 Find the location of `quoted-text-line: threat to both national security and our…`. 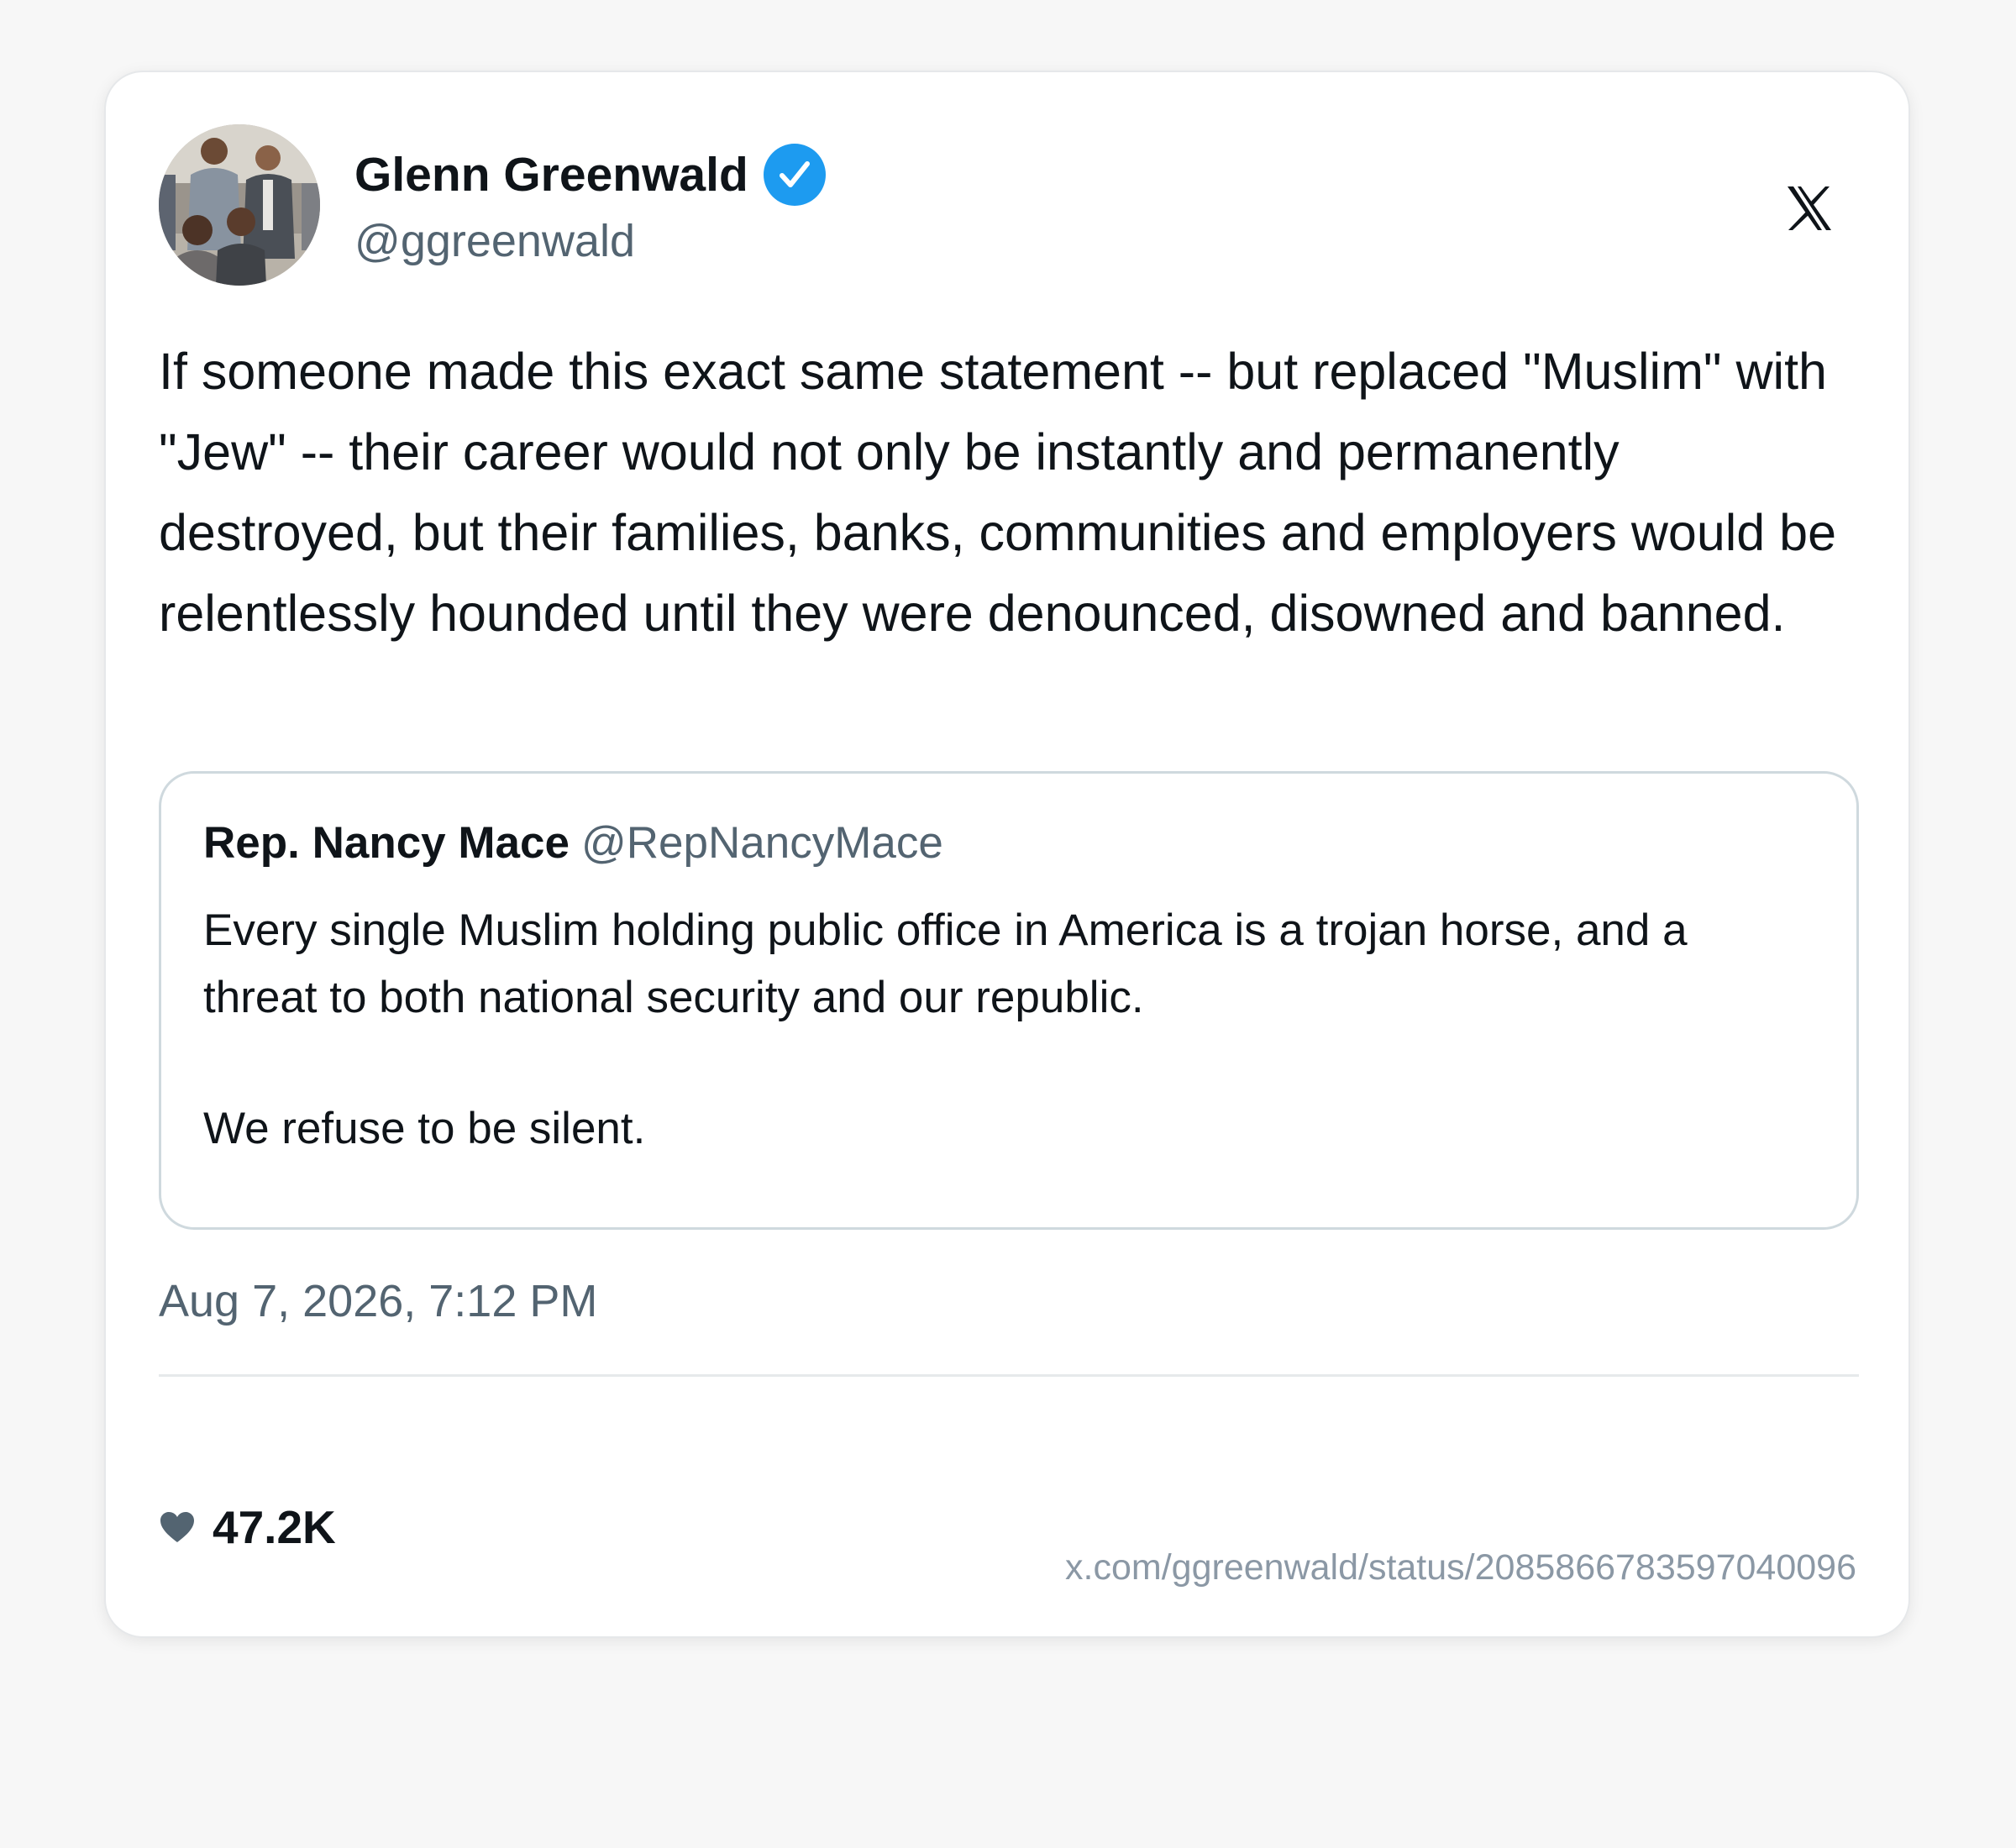

quoted-text-line: threat to both national security and our… is located at coordinates (673, 997).